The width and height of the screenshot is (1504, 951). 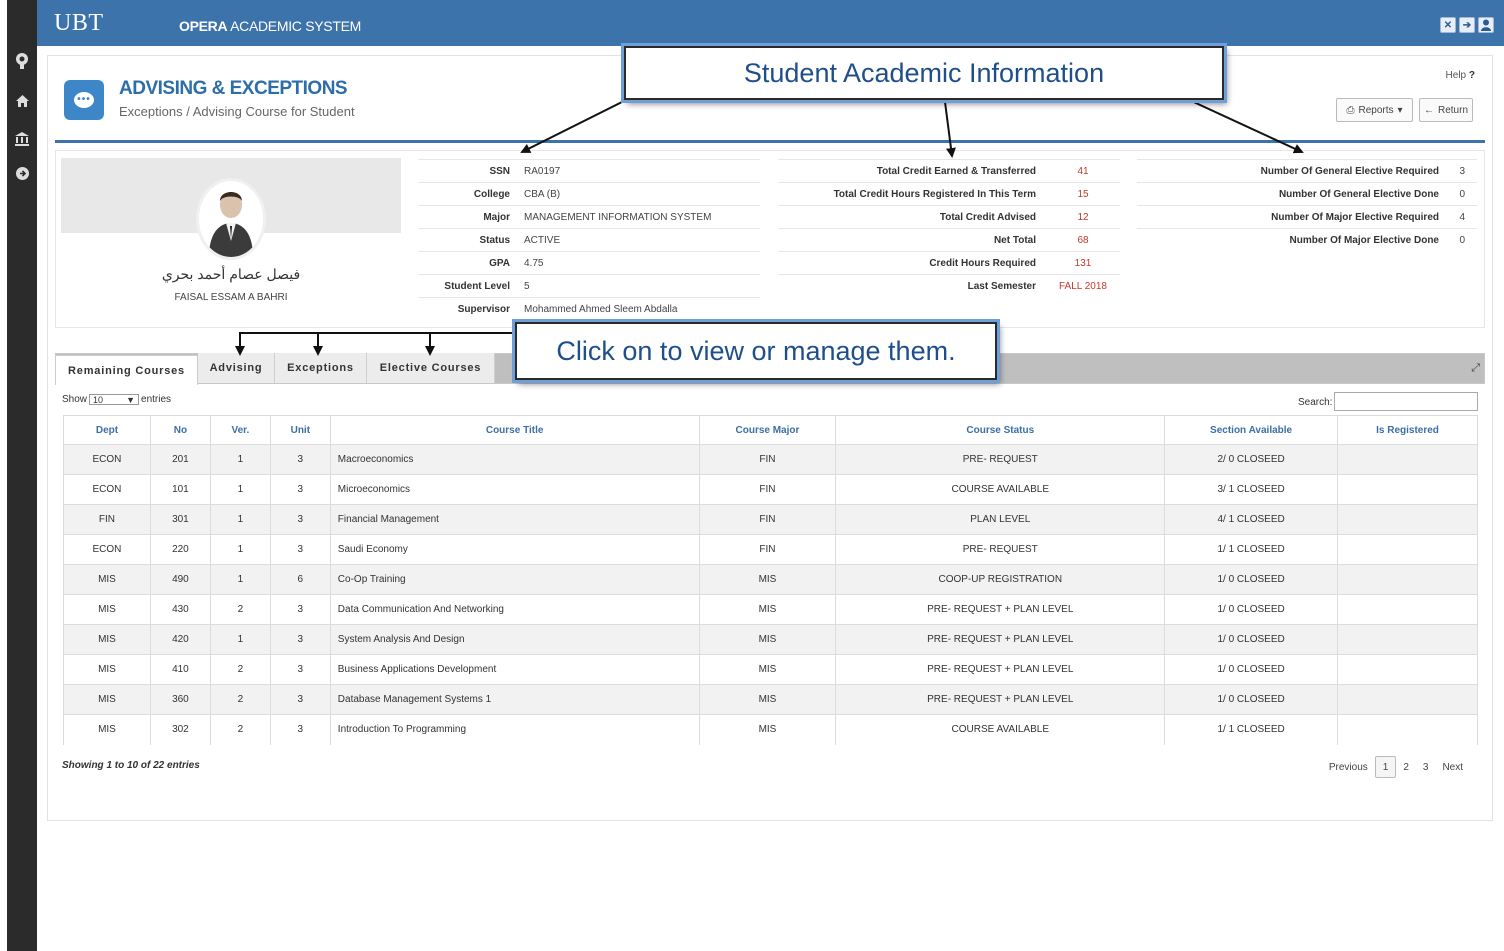 What do you see at coordinates (180, 430) in the screenshot?
I see `column-header-no: No` at bounding box center [180, 430].